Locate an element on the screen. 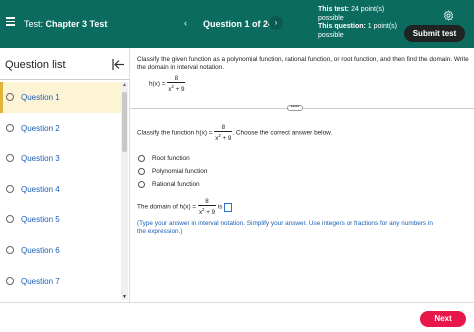 The height and width of the screenshot is (332, 474). answer-option-label: Root function is located at coordinates (171, 158).